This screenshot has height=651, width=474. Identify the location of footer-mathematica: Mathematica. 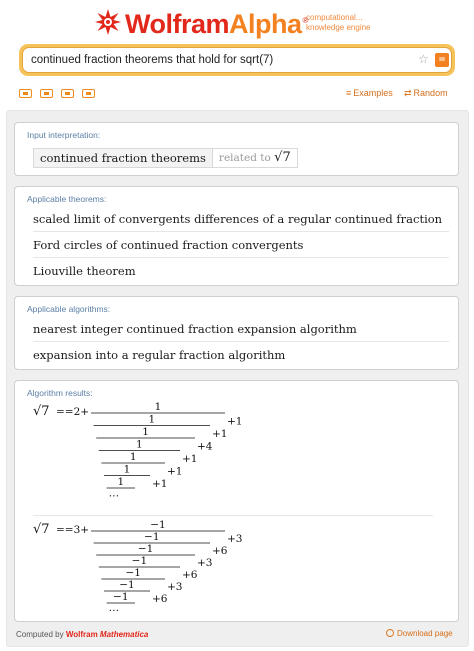
(124, 634).